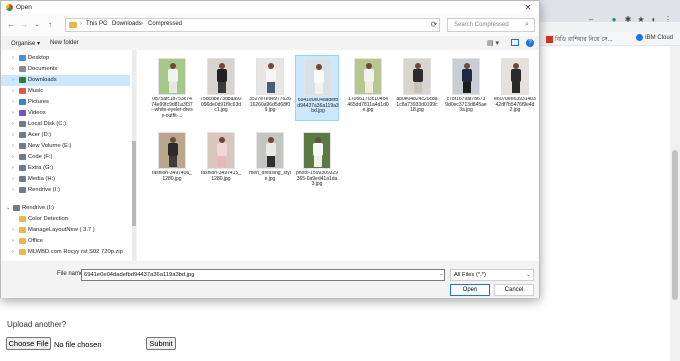 The image size is (680, 361). Describe the element at coordinates (62, 208) in the screenshot. I see `nav-item: ⌄ Rendrive (I:)` at that location.